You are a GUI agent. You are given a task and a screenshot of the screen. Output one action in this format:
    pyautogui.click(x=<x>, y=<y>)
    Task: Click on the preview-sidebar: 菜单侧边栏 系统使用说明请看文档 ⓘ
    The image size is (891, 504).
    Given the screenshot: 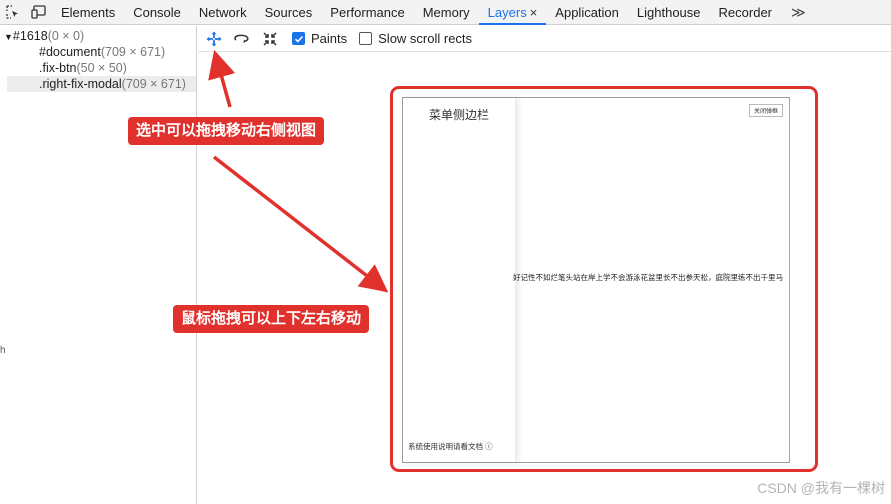 What is the action you would take?
    pyautogui.click(x=459, y=280)
    